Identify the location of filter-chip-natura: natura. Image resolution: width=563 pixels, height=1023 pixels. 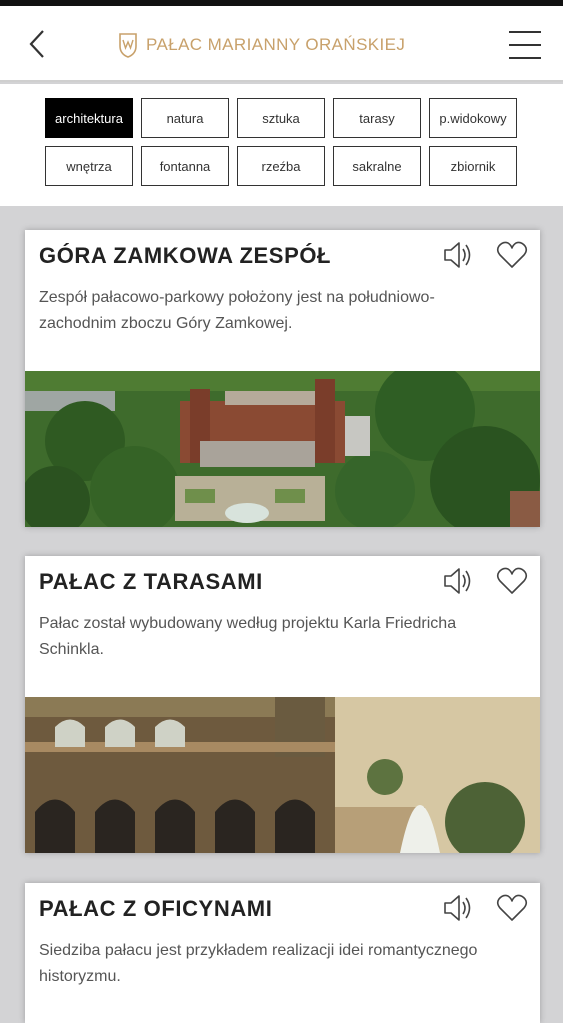
(185, 118).